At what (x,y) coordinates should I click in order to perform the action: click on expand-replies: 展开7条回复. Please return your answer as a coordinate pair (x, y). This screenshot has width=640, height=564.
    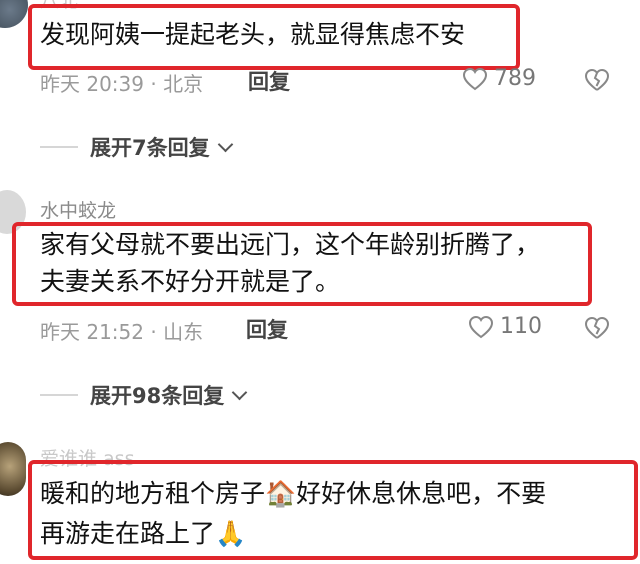
    Looking at the image, I should click on (136, 147).